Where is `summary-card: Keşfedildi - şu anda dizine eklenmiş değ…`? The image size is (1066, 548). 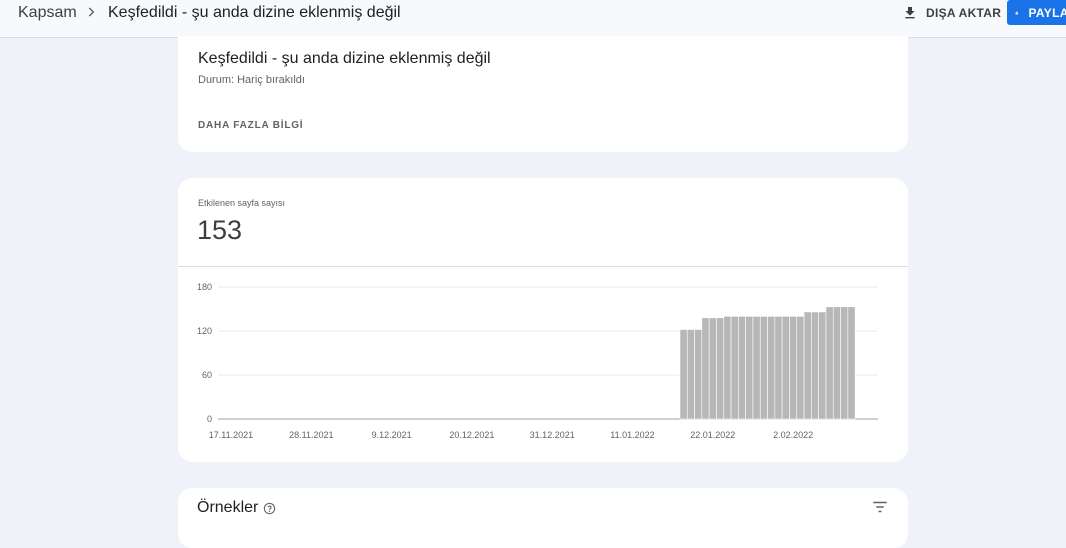 summary-card: Keşfedildi - şu anda dizine eklenmiş değ… is located at coordinates (543, 94).